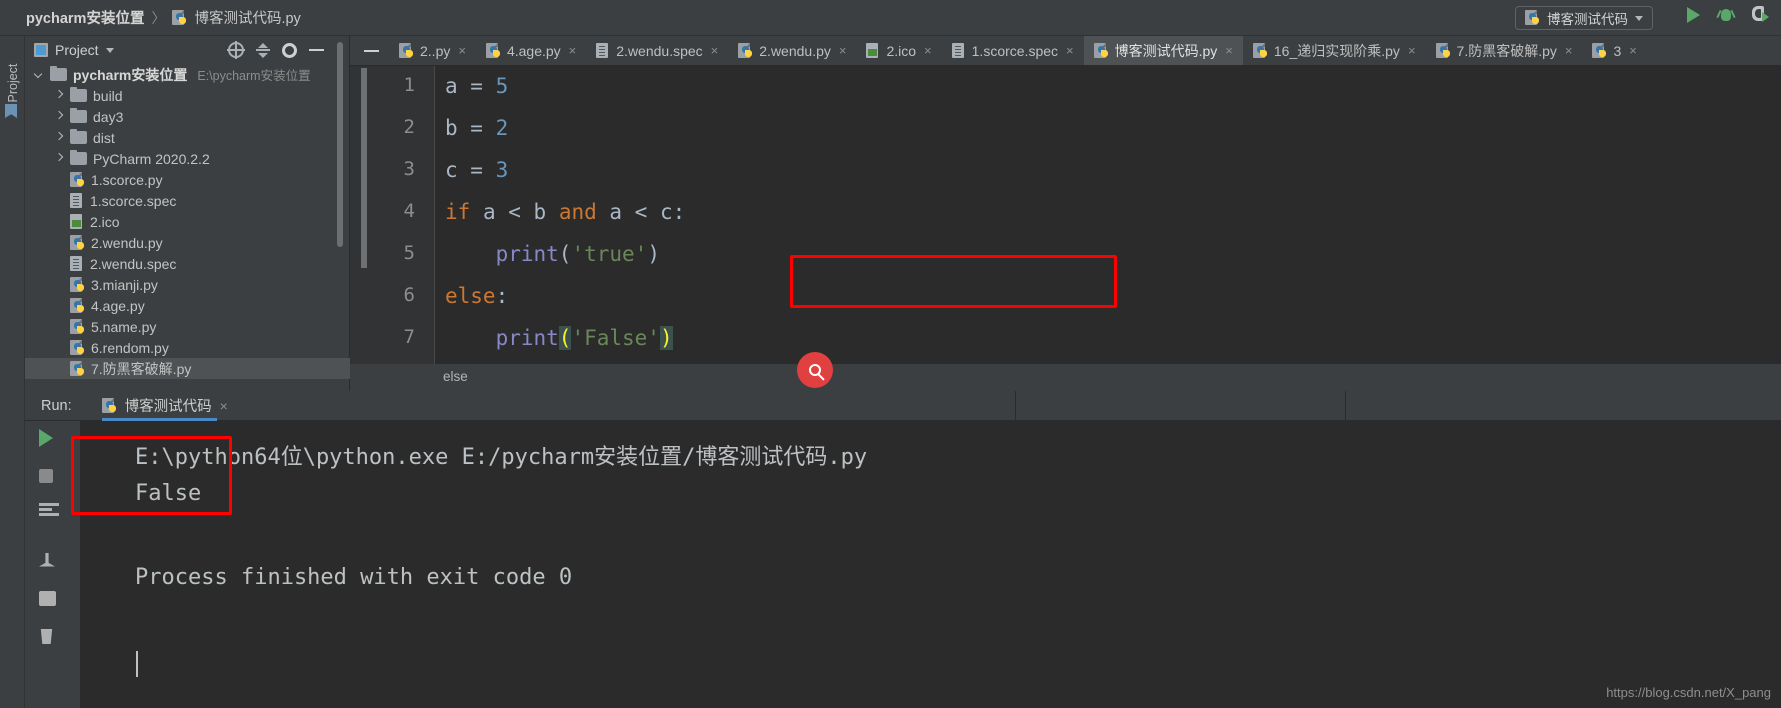 Image resolution: width=1781 pixels, height=708 pixels. I want to click on tree-row: 1.scorce.py, so click(187, 179).